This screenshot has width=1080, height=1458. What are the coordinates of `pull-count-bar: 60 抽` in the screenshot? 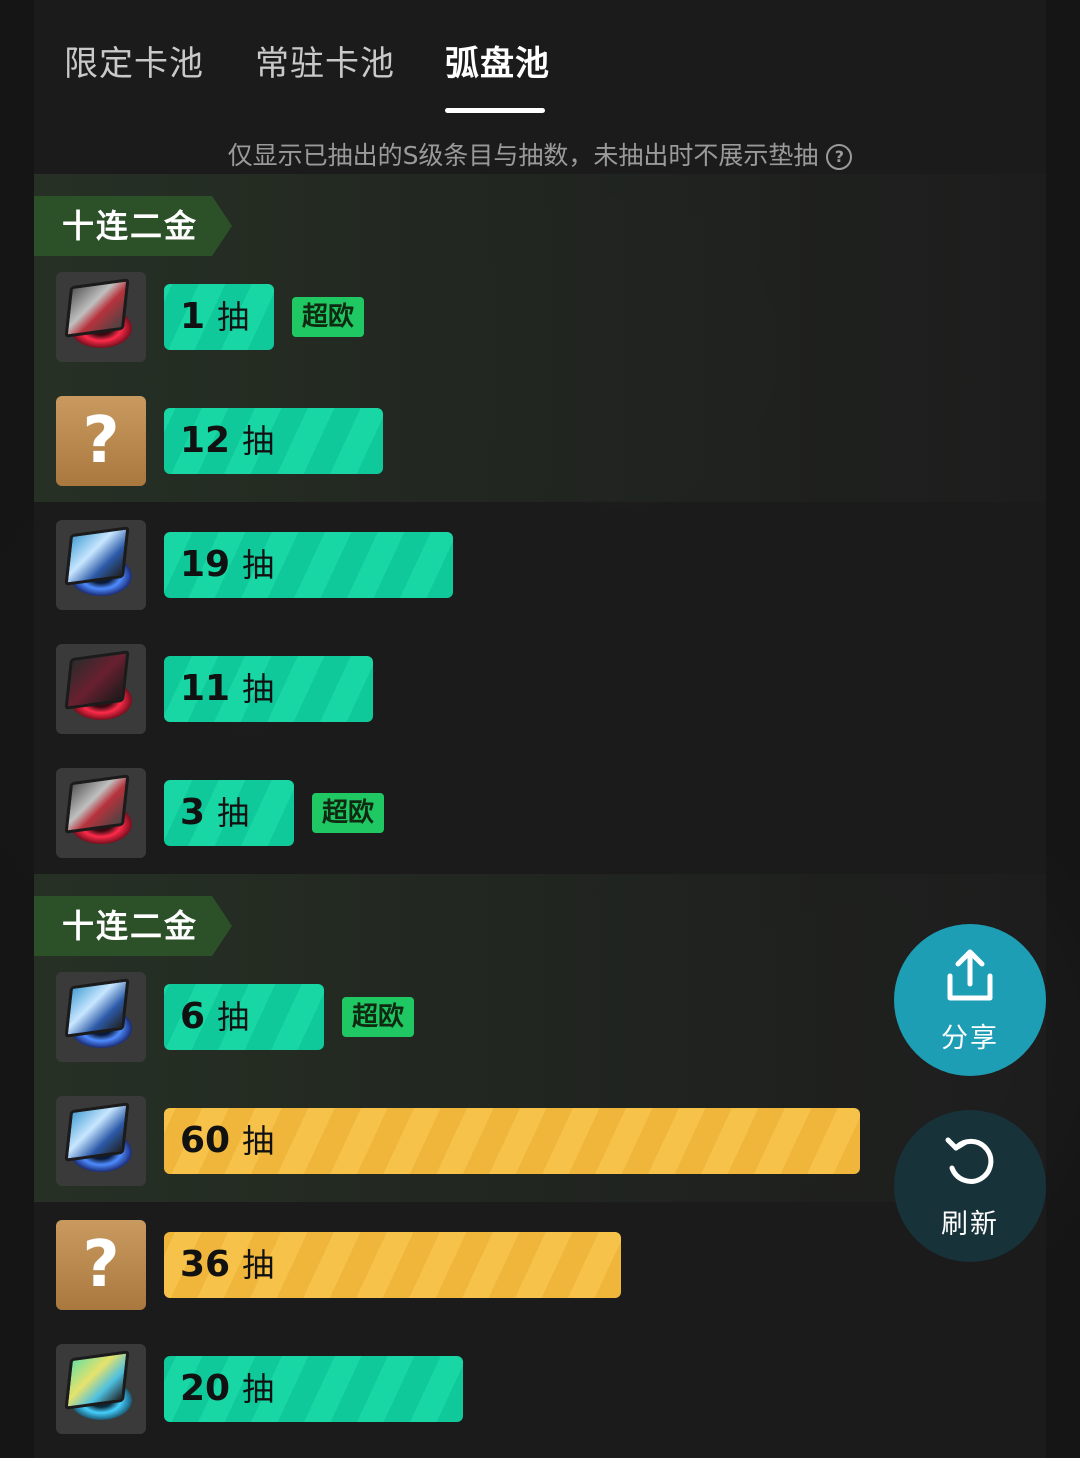 It's located at (512, 1141).